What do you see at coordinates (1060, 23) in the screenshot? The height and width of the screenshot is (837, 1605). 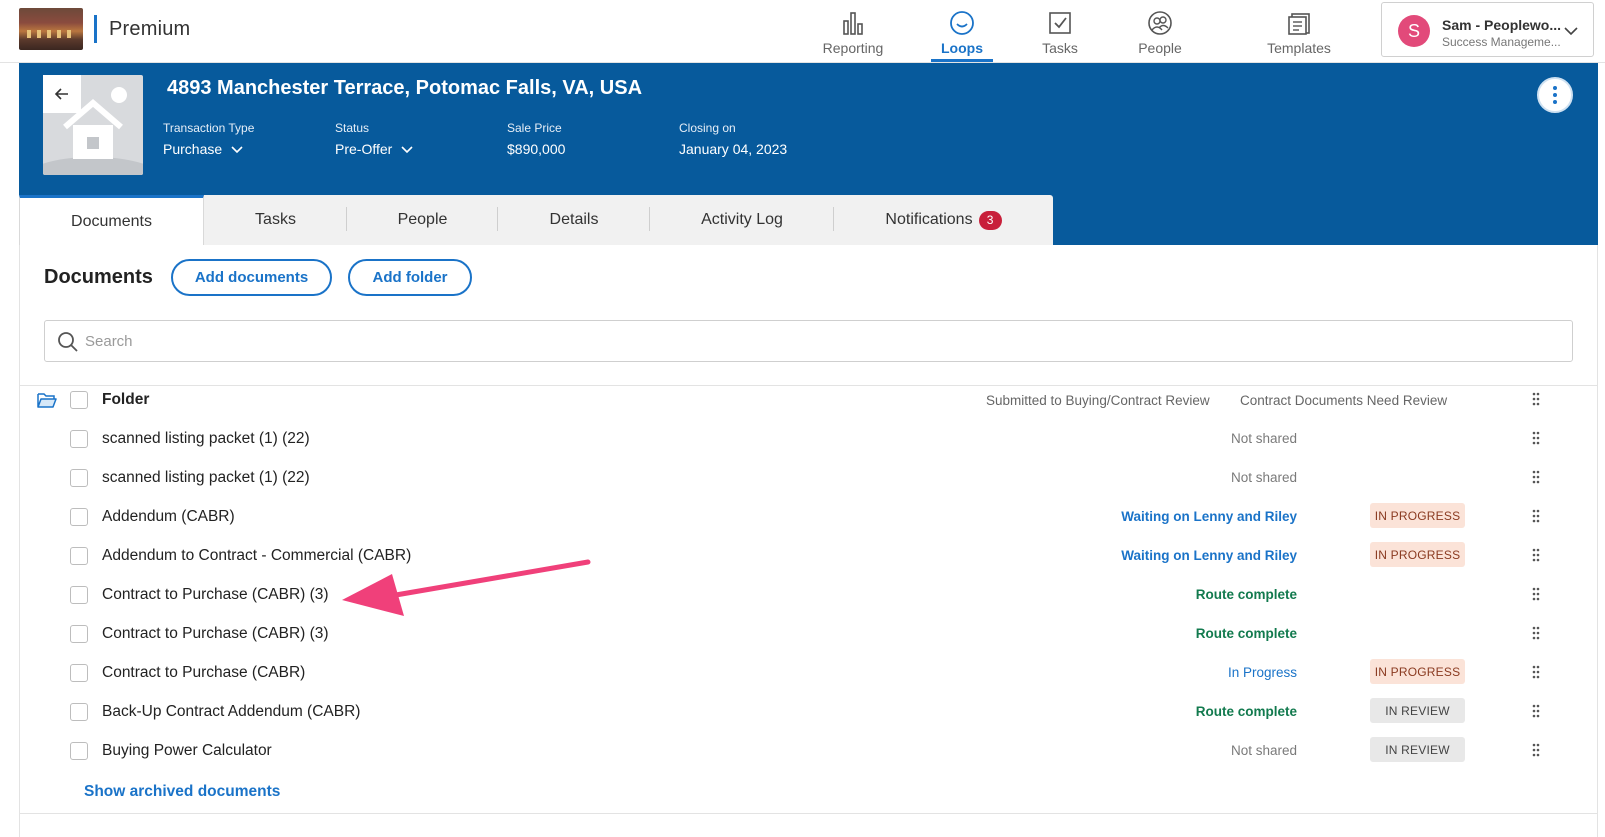 I see `checkbox-icon` at bounding box center [1060, 23].